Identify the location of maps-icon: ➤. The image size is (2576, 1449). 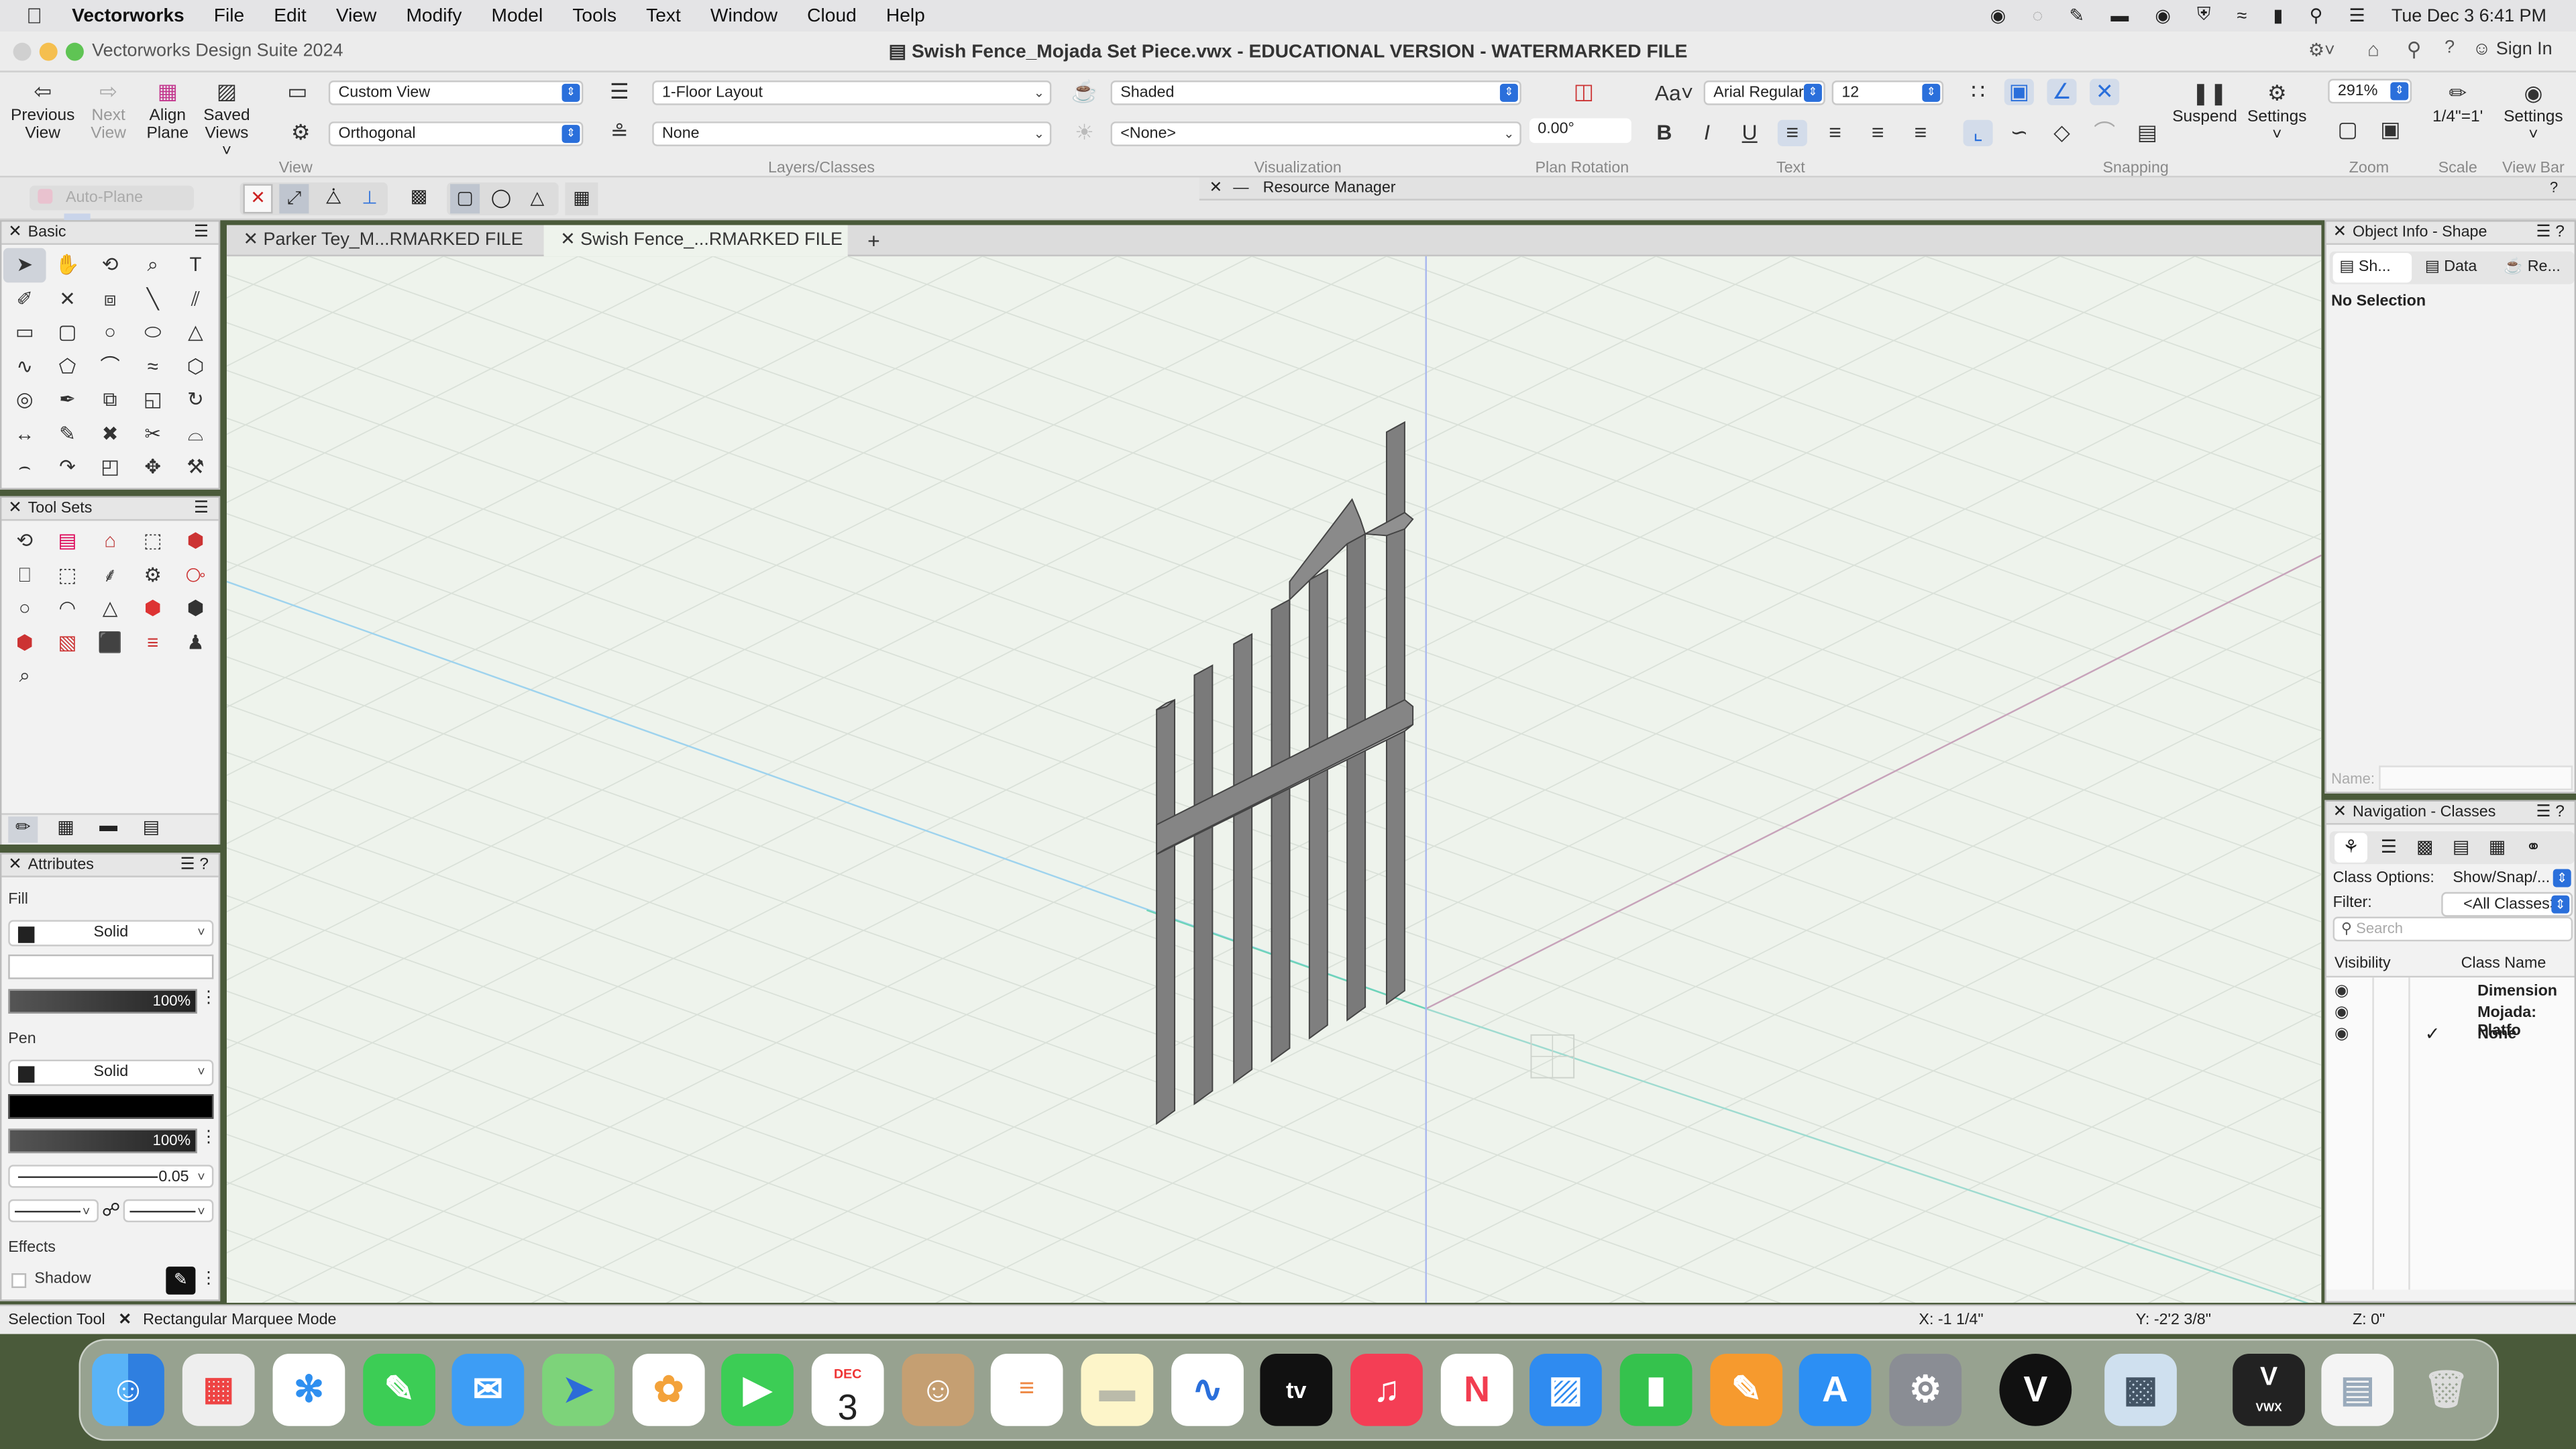
(578, 1389).